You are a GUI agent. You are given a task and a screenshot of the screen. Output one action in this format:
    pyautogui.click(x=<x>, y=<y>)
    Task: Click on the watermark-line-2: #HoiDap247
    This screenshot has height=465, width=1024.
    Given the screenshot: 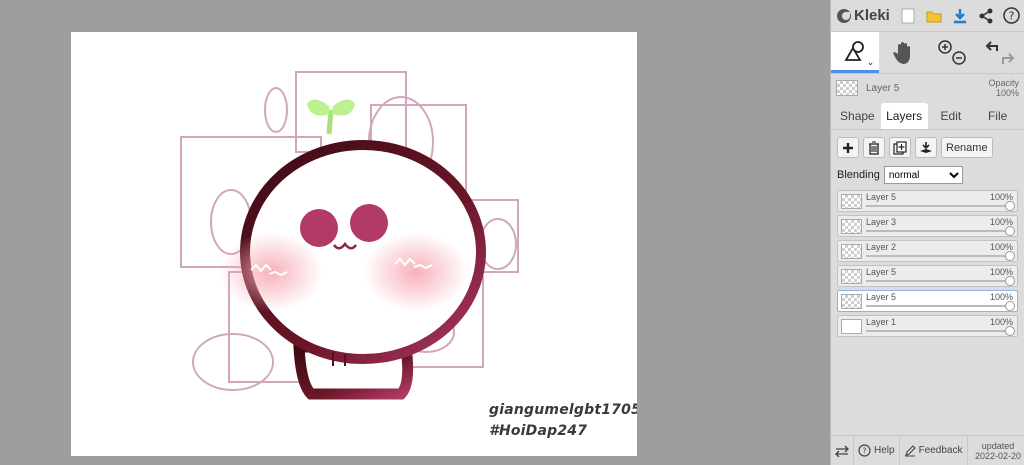 What is the action you would take?
    pyautogui.click(x=538, y=431)
    